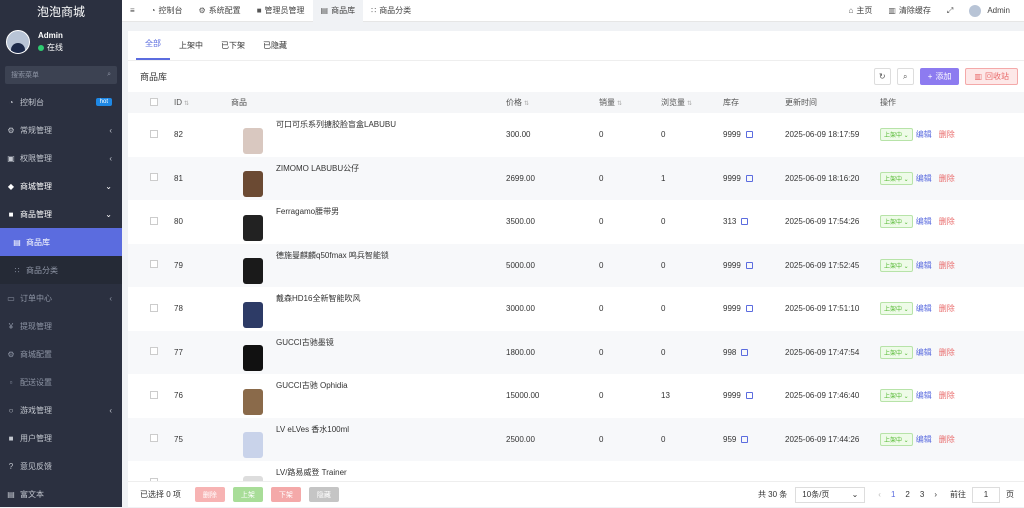  Describe the element at coordinates (61, 410) in the screenshot. I see `sidebar-item-games: ○ 游戏管理 ‹` at that location.